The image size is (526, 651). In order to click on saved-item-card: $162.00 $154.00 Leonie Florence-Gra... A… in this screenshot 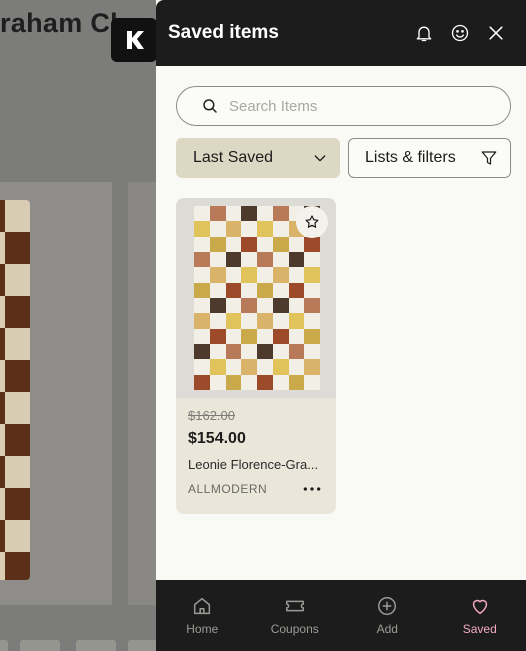, I will do `click(256, 356)`.